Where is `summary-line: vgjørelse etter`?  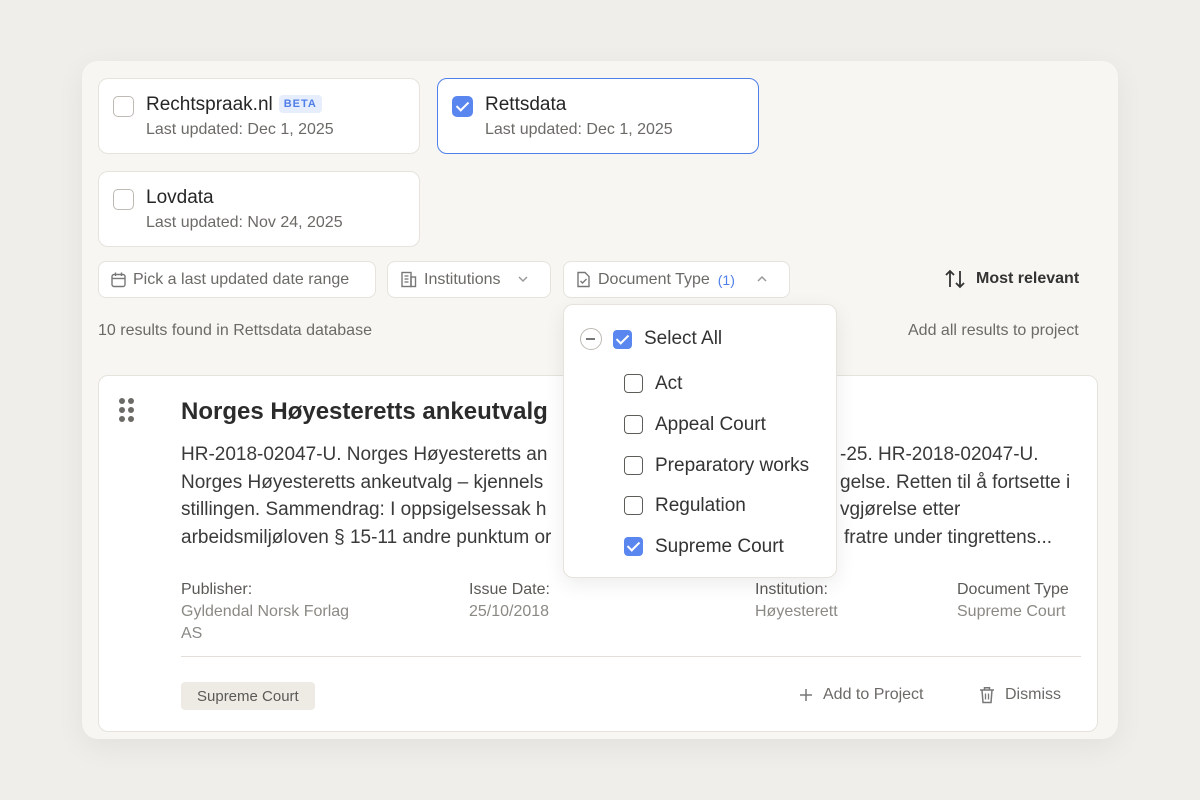
summary-line: vgjørelse etter is located at coordinates (900, 509).